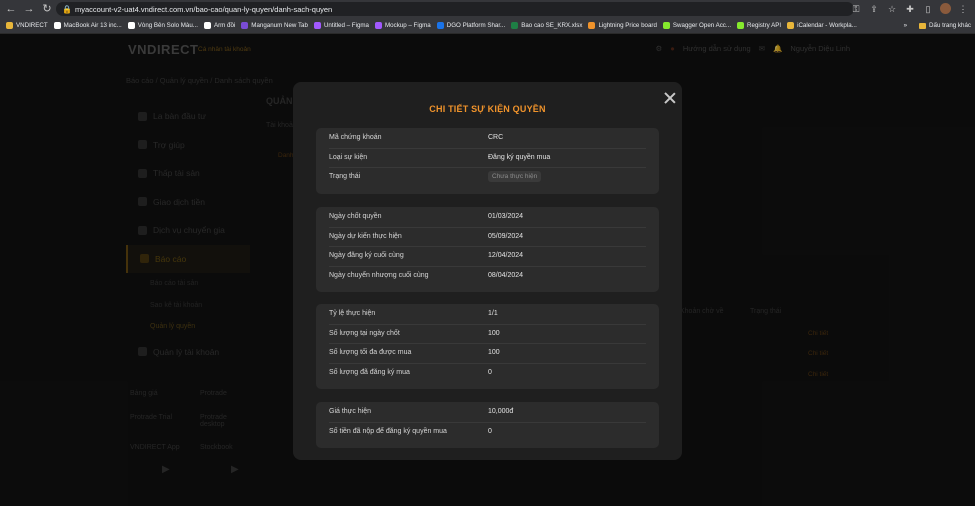 This screenshot has height=506, width=975. Describe the element at coordinates (945, 8) in the screenshot. I see `profile-avatar` at that location.